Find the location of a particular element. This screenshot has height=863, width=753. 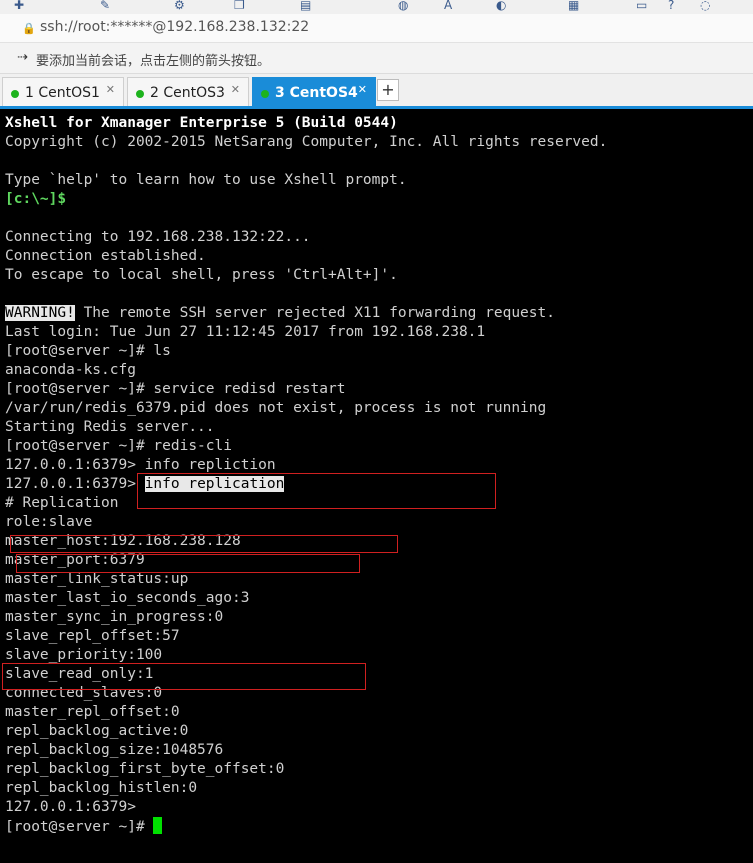

toolbar: ✚ ✎ ⚙ ❐ ▤ ◍ A ◐ ▦ ▭ ? ◌ is located at coordinates (376, 7).